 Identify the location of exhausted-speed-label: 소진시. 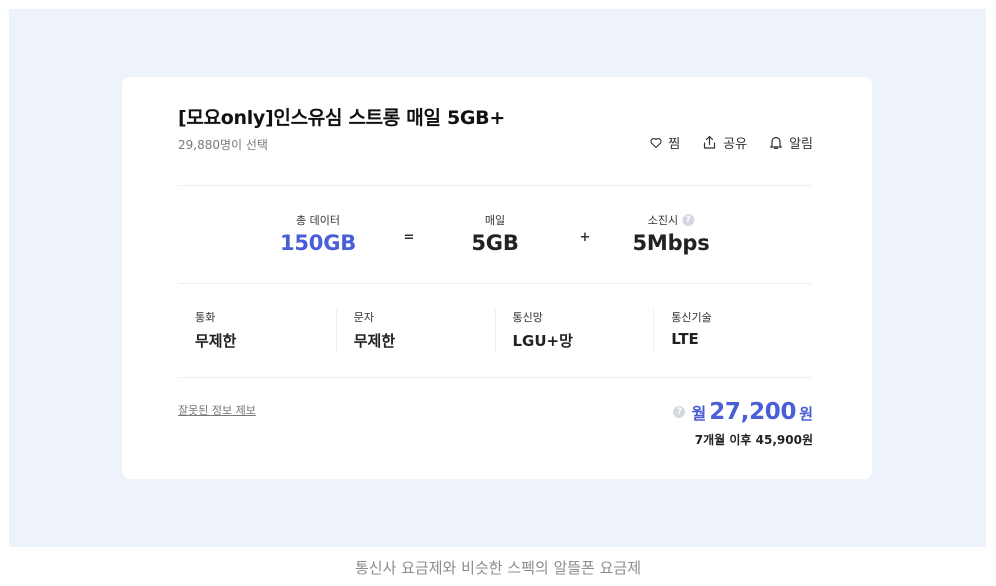
(663, 220).